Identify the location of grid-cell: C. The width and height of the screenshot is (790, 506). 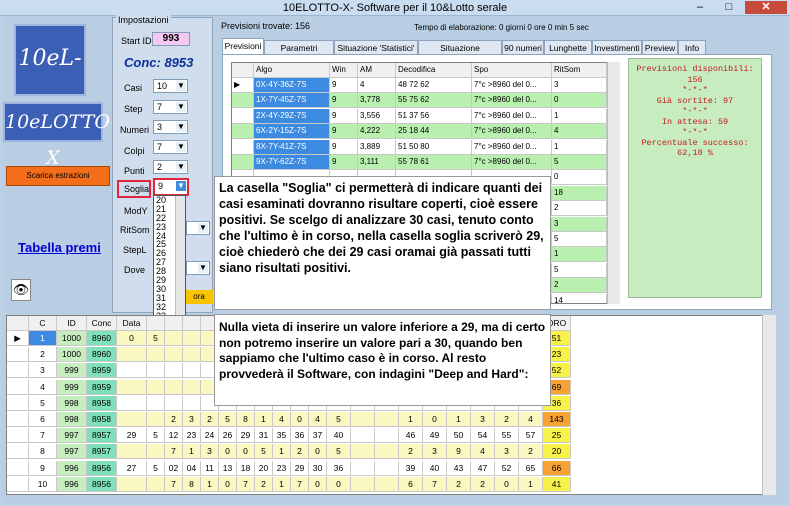
(43, 323).